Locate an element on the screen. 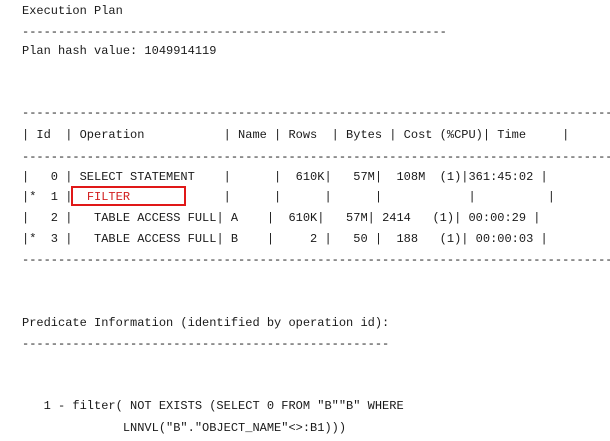 The height and width of the screenshot is (441, 610). row-prefix: | 2 | is located at coordinates (58, 218).